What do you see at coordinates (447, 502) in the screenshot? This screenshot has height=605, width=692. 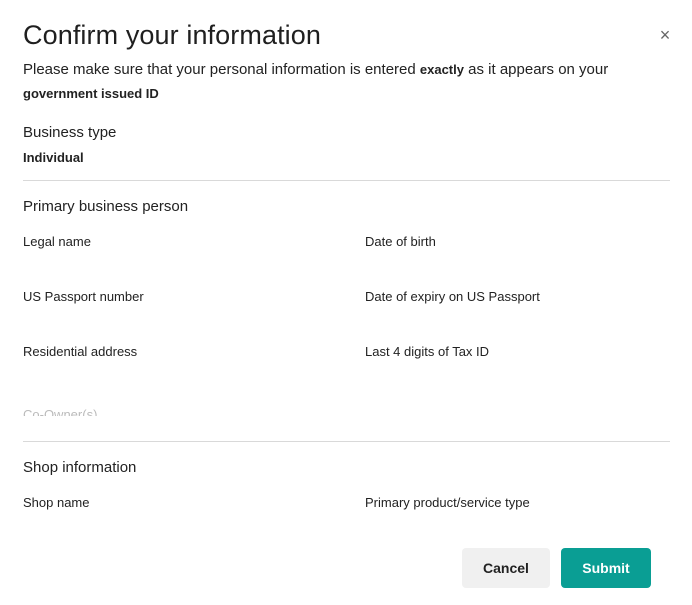 I see `product-type-label: Primary product/service type` at bounding box center [447, 502].